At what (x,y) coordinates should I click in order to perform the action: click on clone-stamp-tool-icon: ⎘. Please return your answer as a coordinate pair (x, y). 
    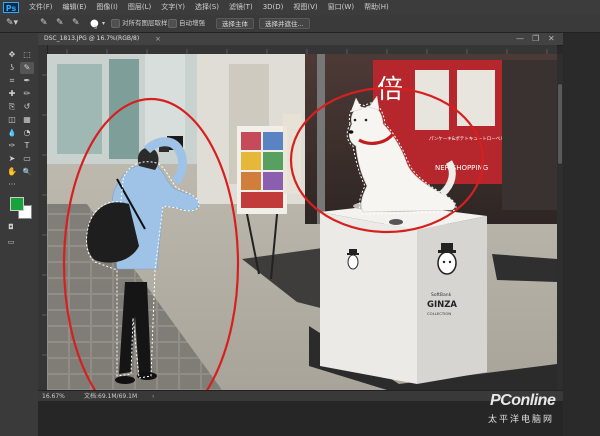
    Looking at the image, I should click on (12, 107).